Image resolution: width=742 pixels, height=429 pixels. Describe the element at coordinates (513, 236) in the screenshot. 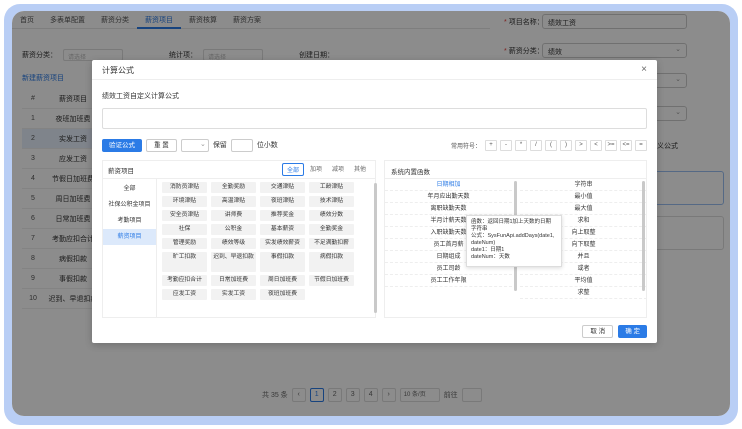

I see `tooltip-line: 公式：SysFunApi.addDays(date1,` at that location.